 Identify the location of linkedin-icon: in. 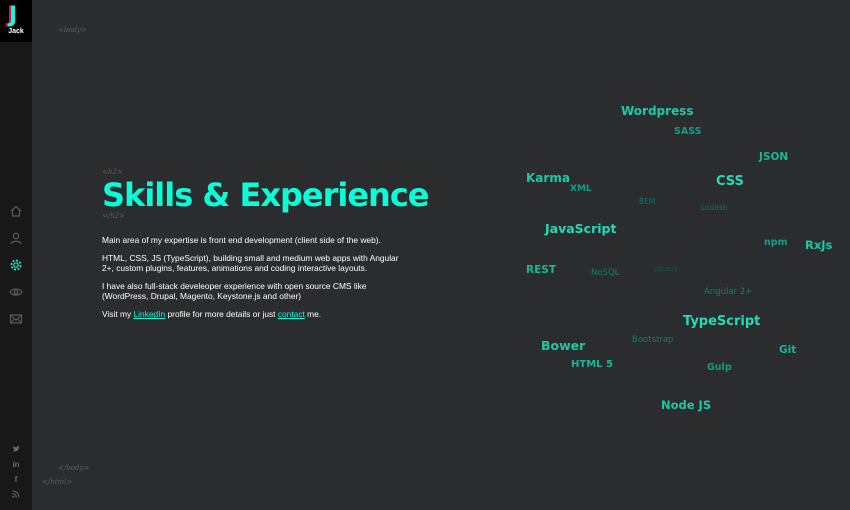
(16, 464).